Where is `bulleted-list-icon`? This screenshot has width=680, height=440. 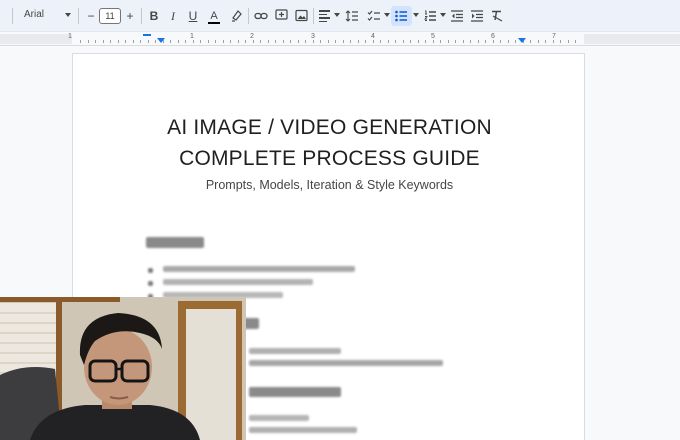
bulleted-list-icon is located at coordinates (401, 16).